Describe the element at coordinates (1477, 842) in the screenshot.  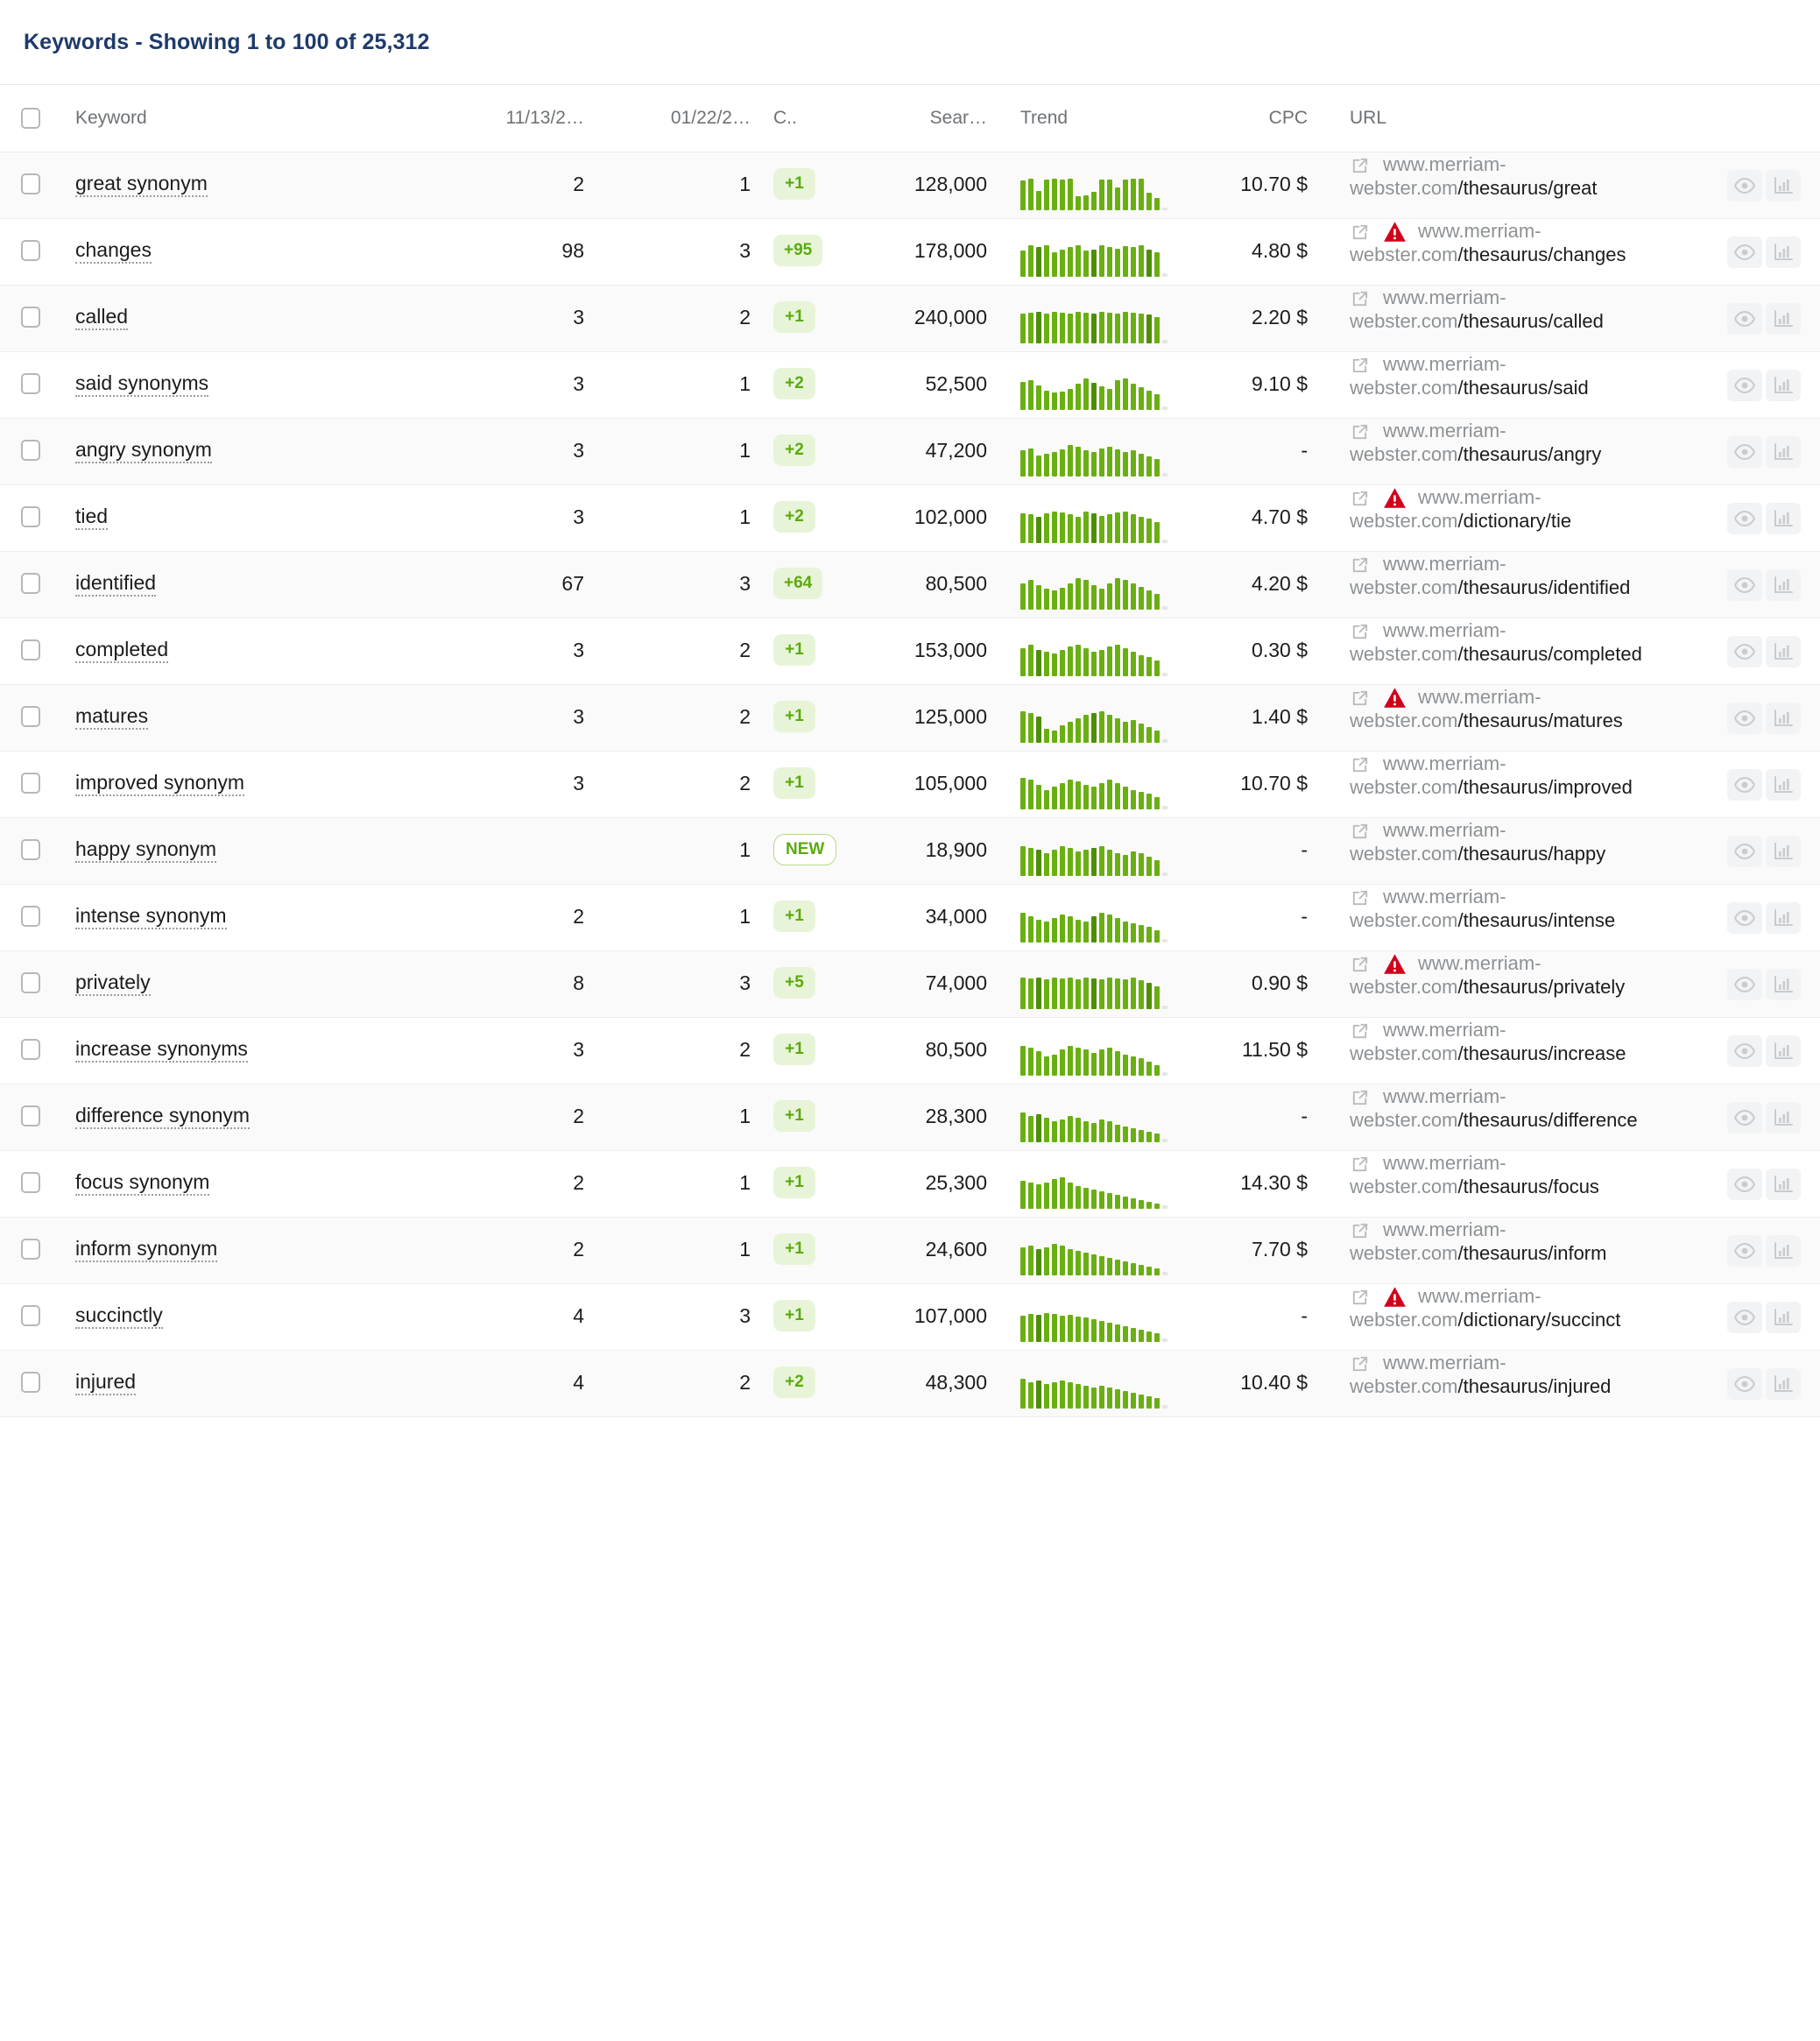
I see `url-link: www.merriam-webster.com/thesaurus/happy` at that location.